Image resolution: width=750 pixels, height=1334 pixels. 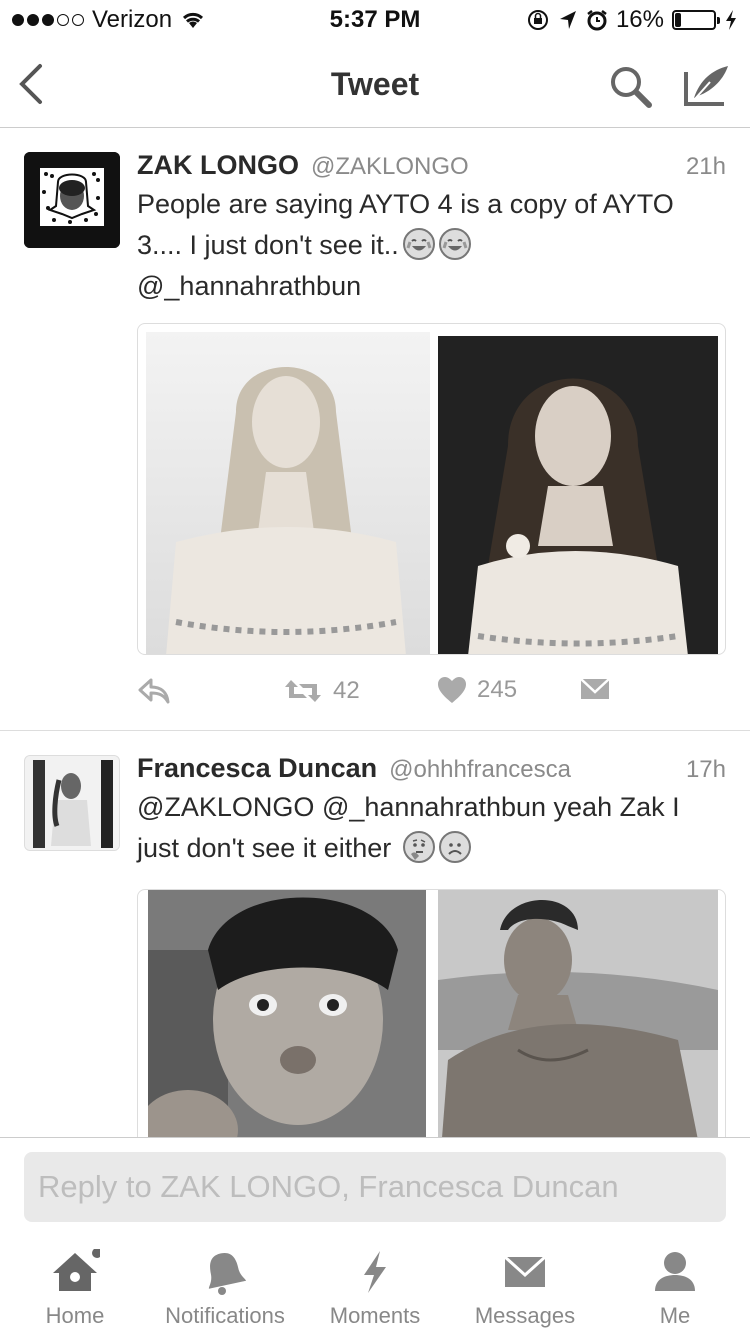 I want to click on rotation-lock-icon, so click(x=537, y=20).